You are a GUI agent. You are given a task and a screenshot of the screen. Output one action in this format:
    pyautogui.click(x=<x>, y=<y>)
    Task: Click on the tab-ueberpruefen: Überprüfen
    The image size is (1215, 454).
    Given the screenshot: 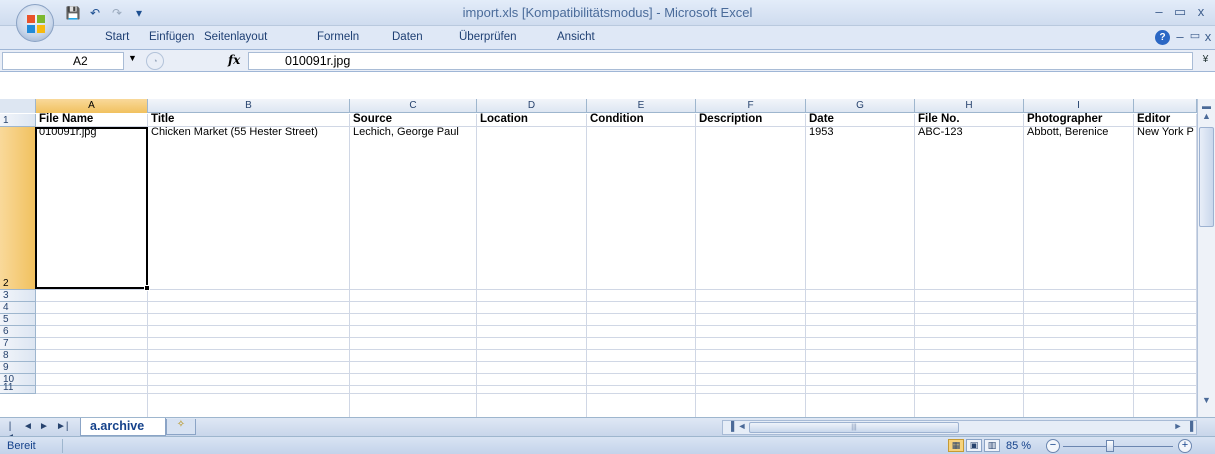 What is the action you would take?
    pyautogui.click(x=488, y=37)
    